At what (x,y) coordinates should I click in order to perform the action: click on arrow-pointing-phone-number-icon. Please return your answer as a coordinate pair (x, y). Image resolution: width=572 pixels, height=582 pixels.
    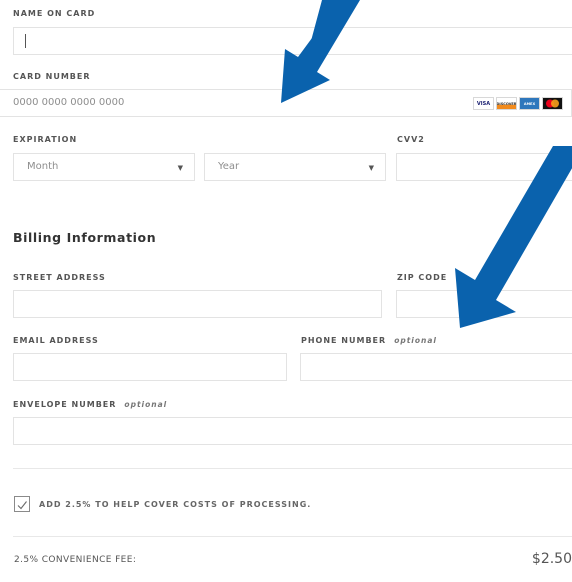
    Looking at the image, I should click on (513, 237).